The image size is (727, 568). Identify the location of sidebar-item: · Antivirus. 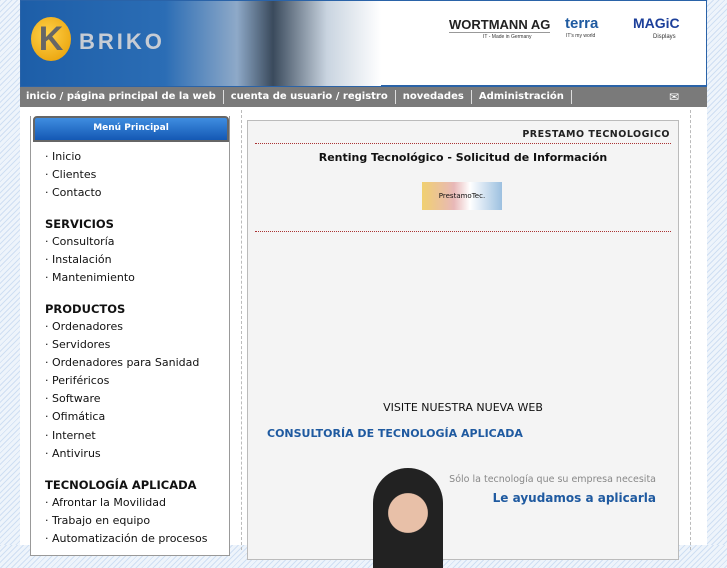
(73, 453).